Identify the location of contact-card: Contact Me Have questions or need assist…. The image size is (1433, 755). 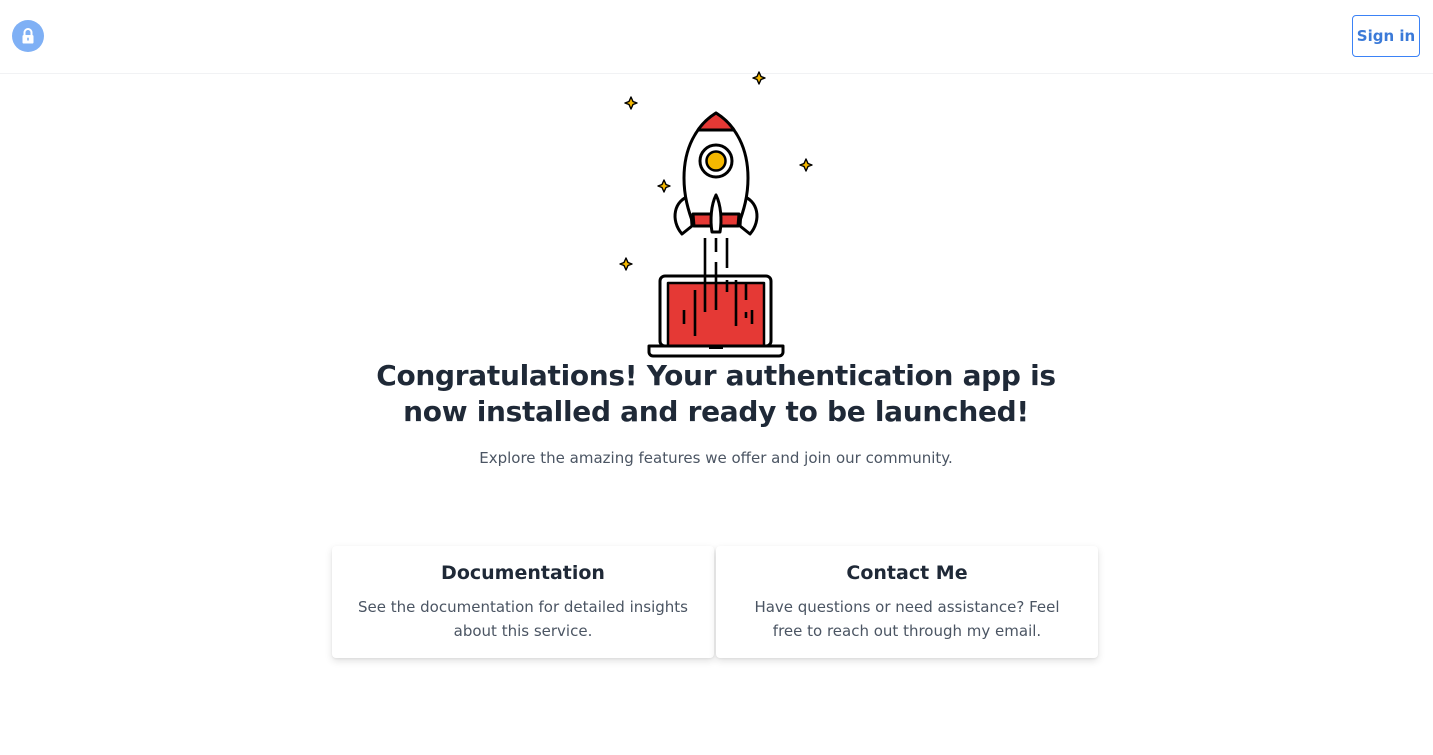
(907, 602).